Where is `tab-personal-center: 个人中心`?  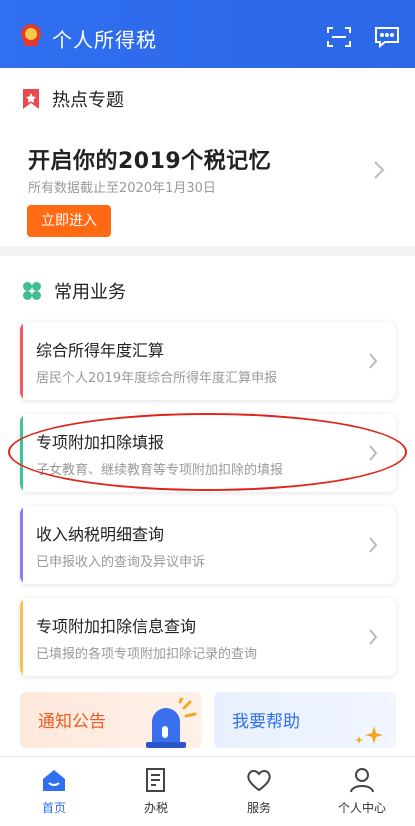
tab-personal-center: 个人中心 is located at coordinates (362, 791).